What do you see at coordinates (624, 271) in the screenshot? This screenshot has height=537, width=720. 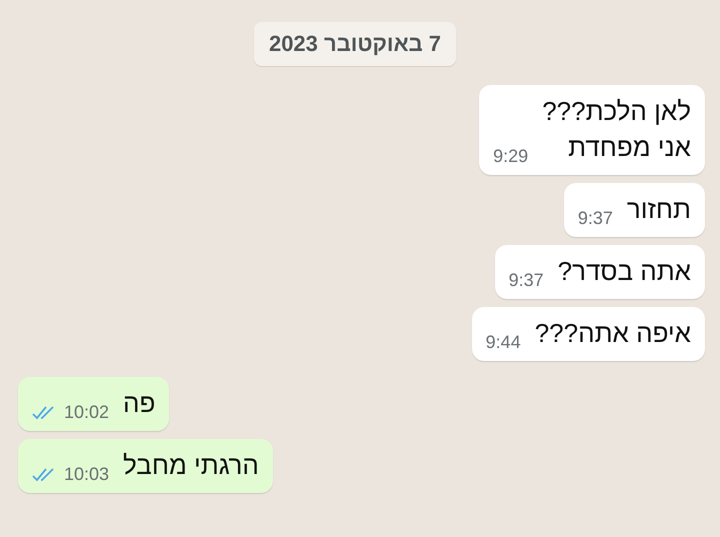 I see `message-text: אתה בסדר?` at bounding box center [624, 271].